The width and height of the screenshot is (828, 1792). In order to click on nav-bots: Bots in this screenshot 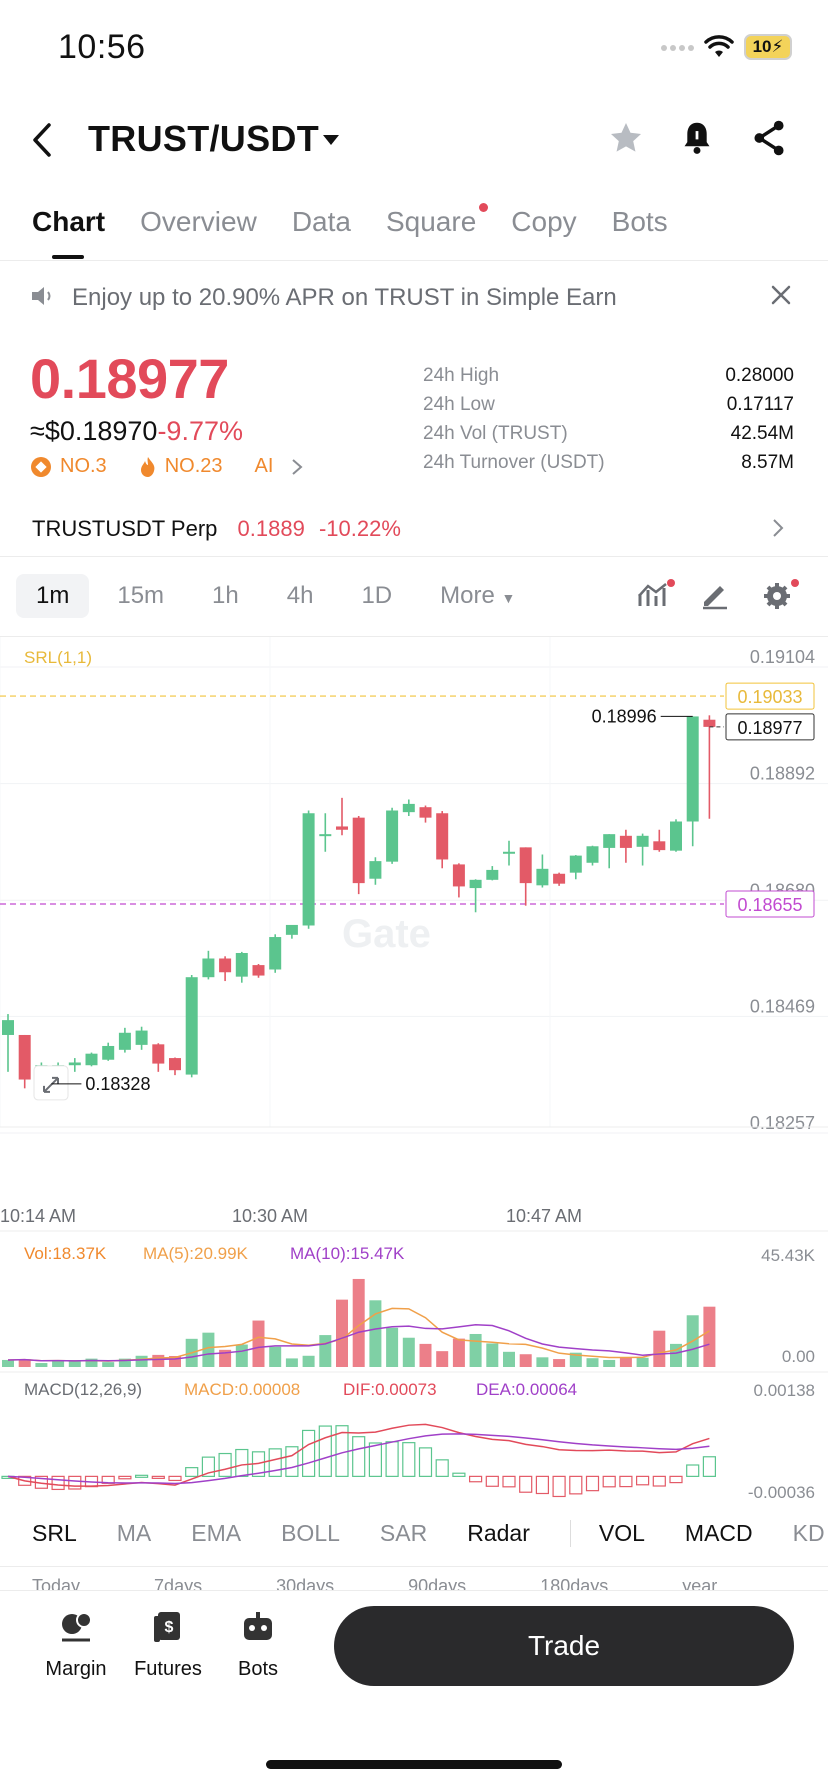, I will do `click(258, 1645)`.